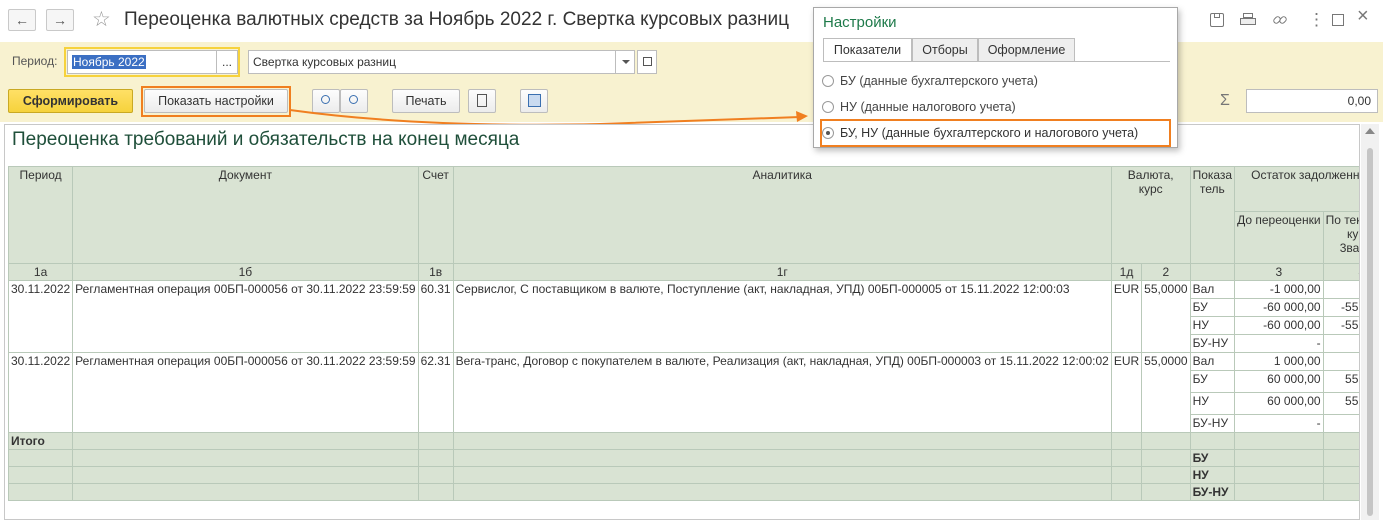 This screenshot has height=520, width=1383. Describe the element at coordinates (435, 272) in the screenshot. I see `column-number: 1в` at that location.